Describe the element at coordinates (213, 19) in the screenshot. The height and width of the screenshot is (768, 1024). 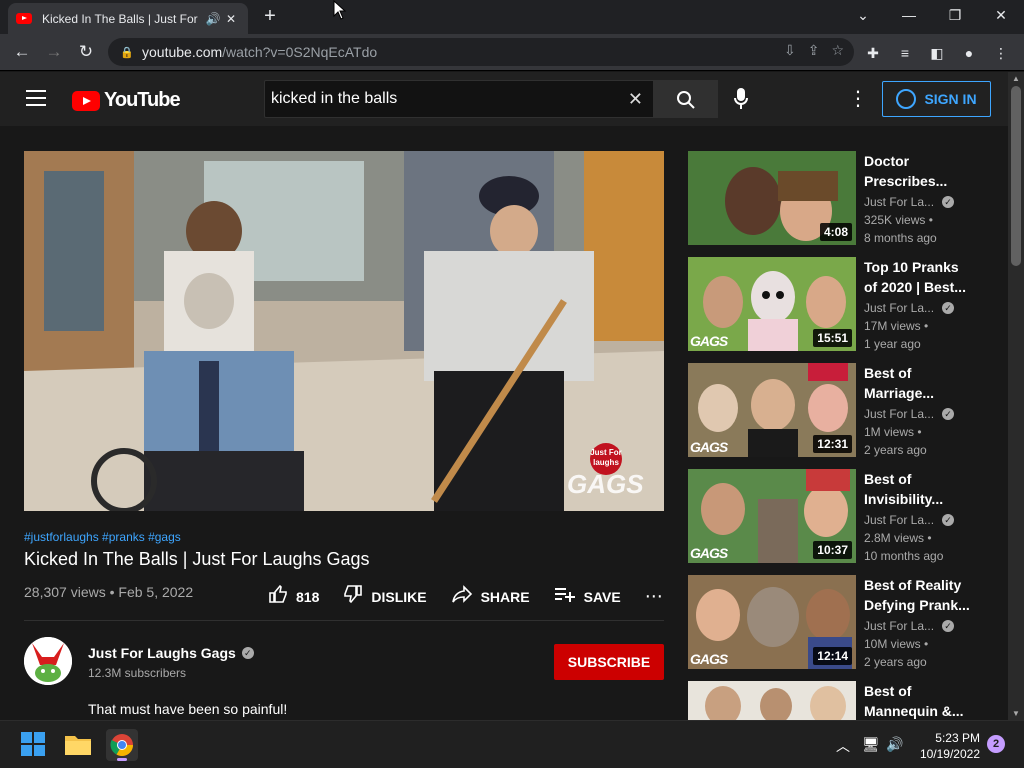
I see `speaker-icon: 🔊` at that location.